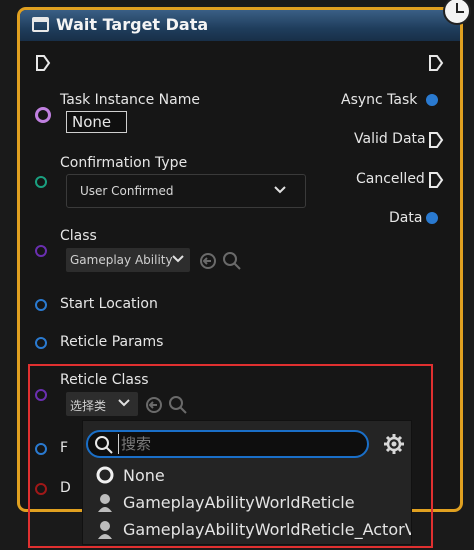 Image resolution: width=474 pixels, height=550 pixels. What do you see at coordinates (41, 305) in the screenshot?
I see `start-location-pin` at bounding box center [41, 305].